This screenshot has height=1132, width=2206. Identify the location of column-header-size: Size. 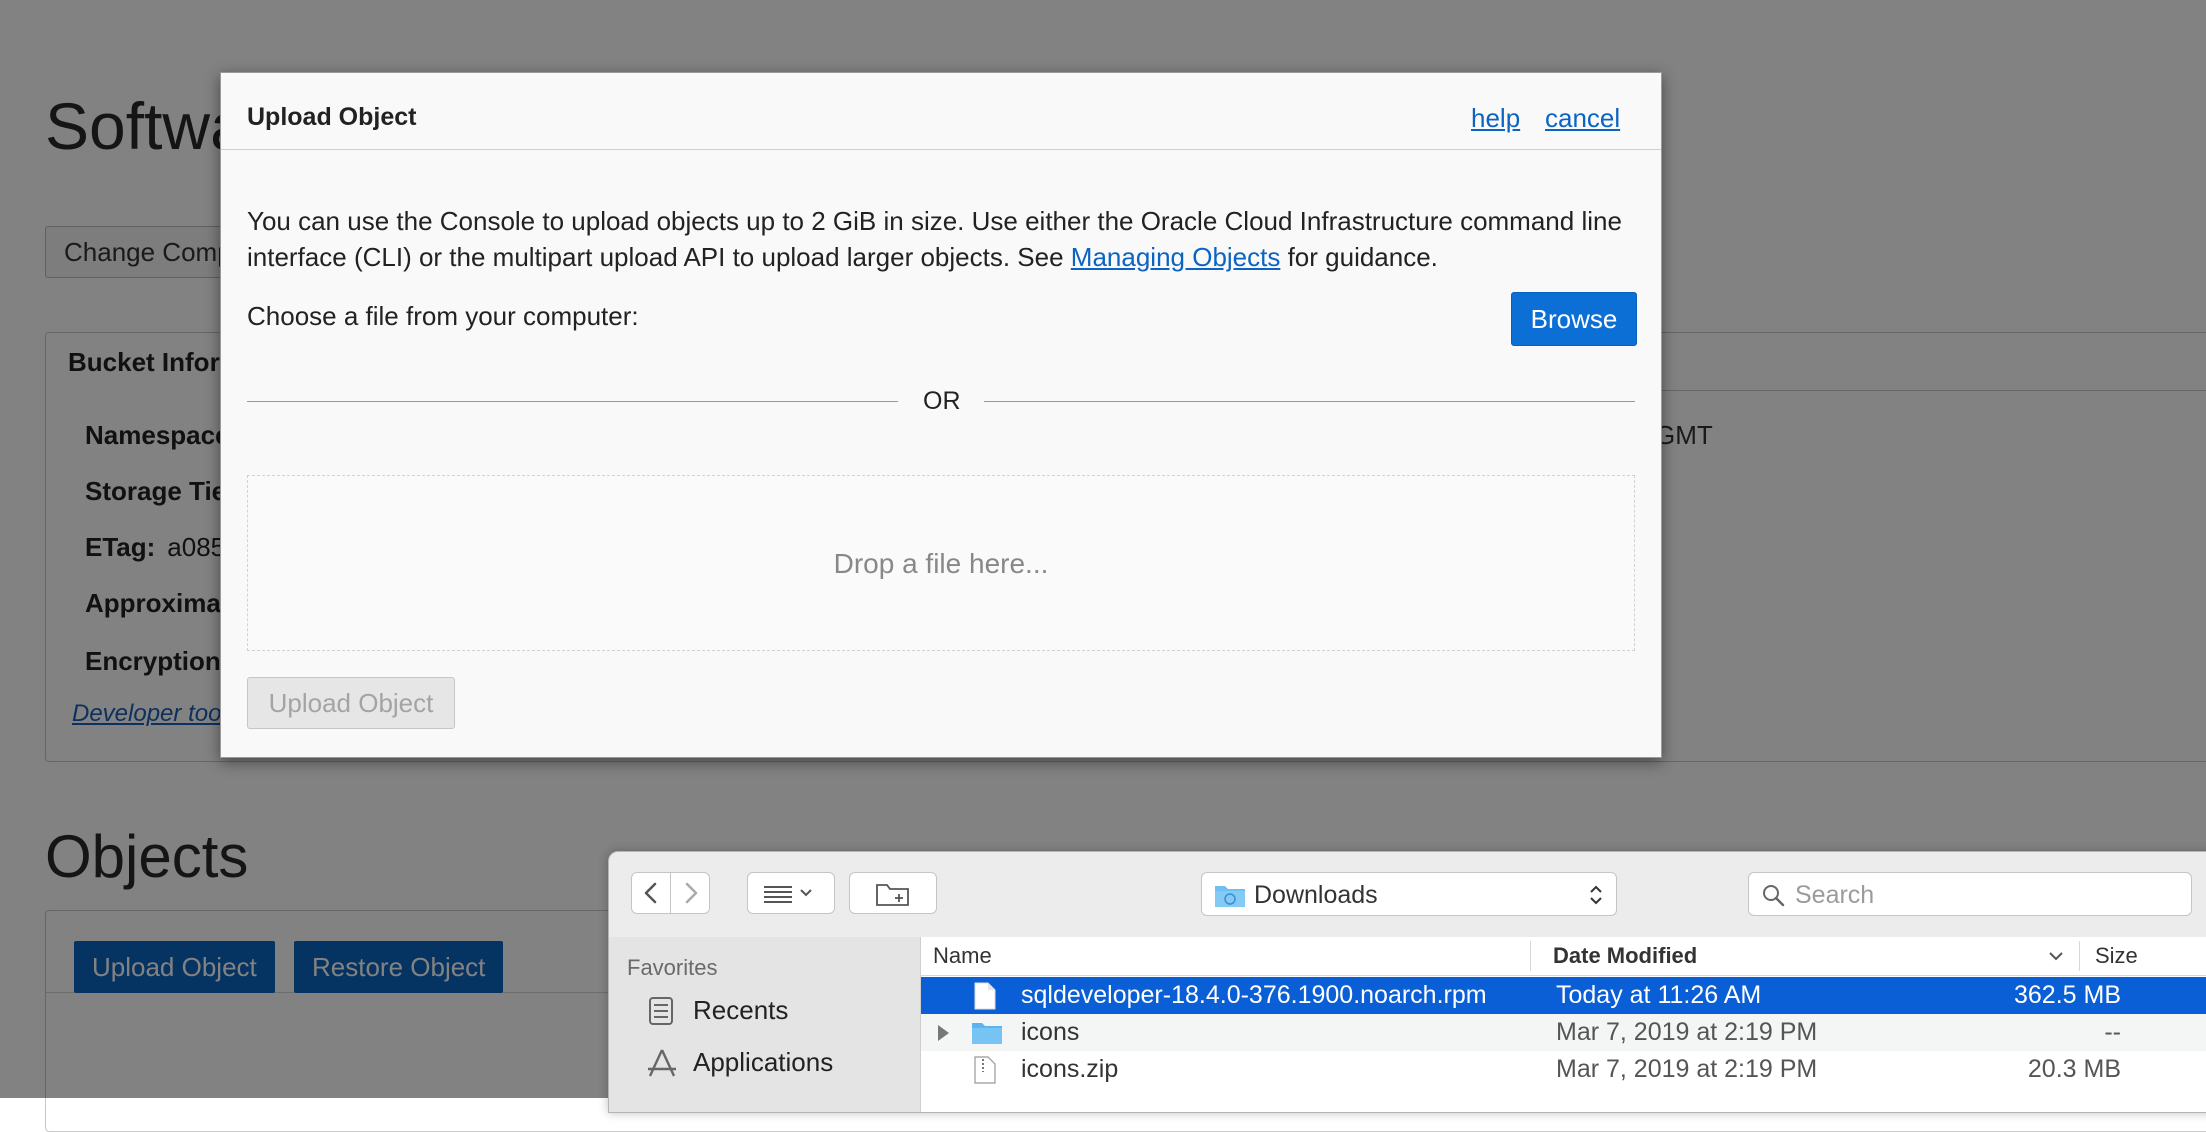
(2116, 956).